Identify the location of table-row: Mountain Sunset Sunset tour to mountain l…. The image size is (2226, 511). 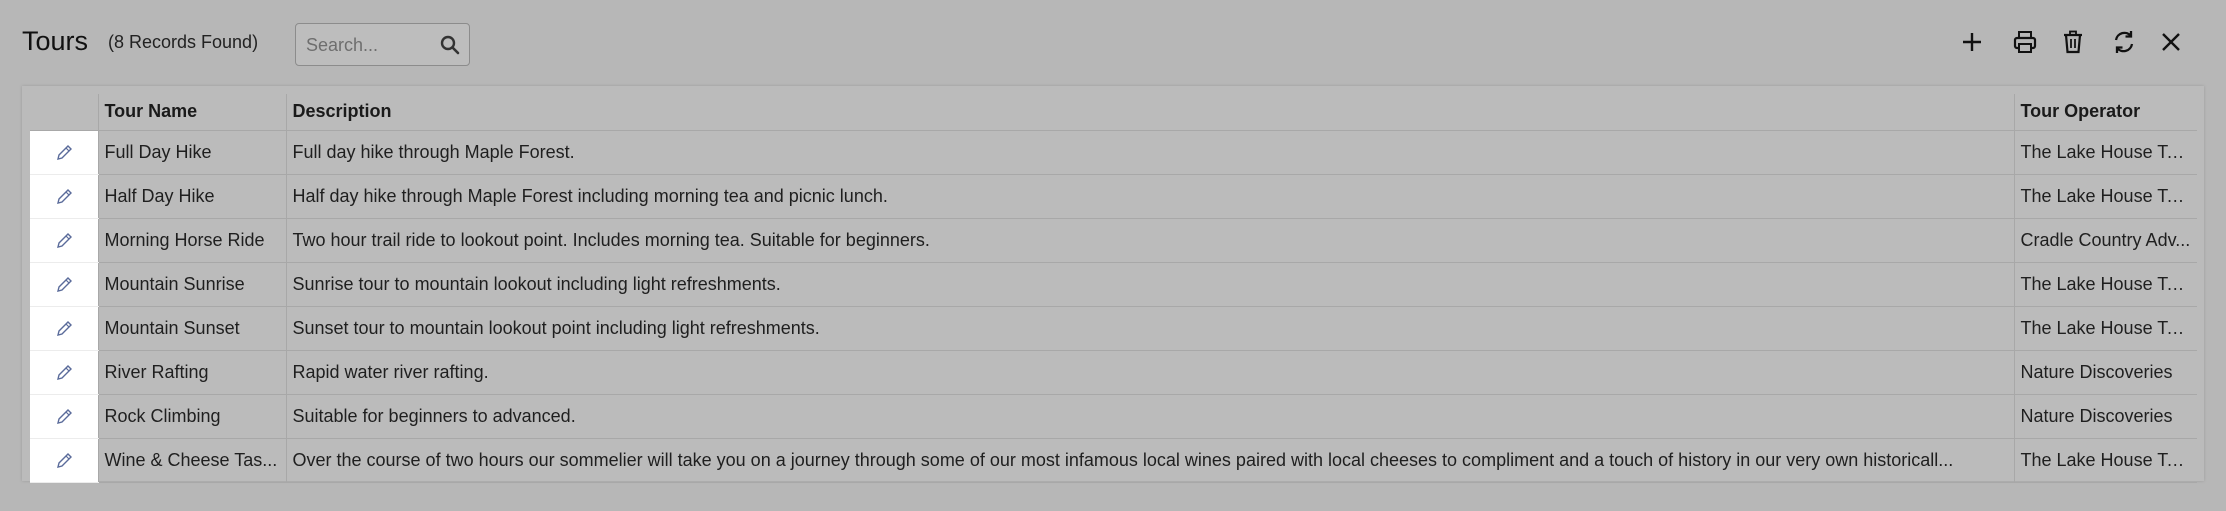
(1113, 328).